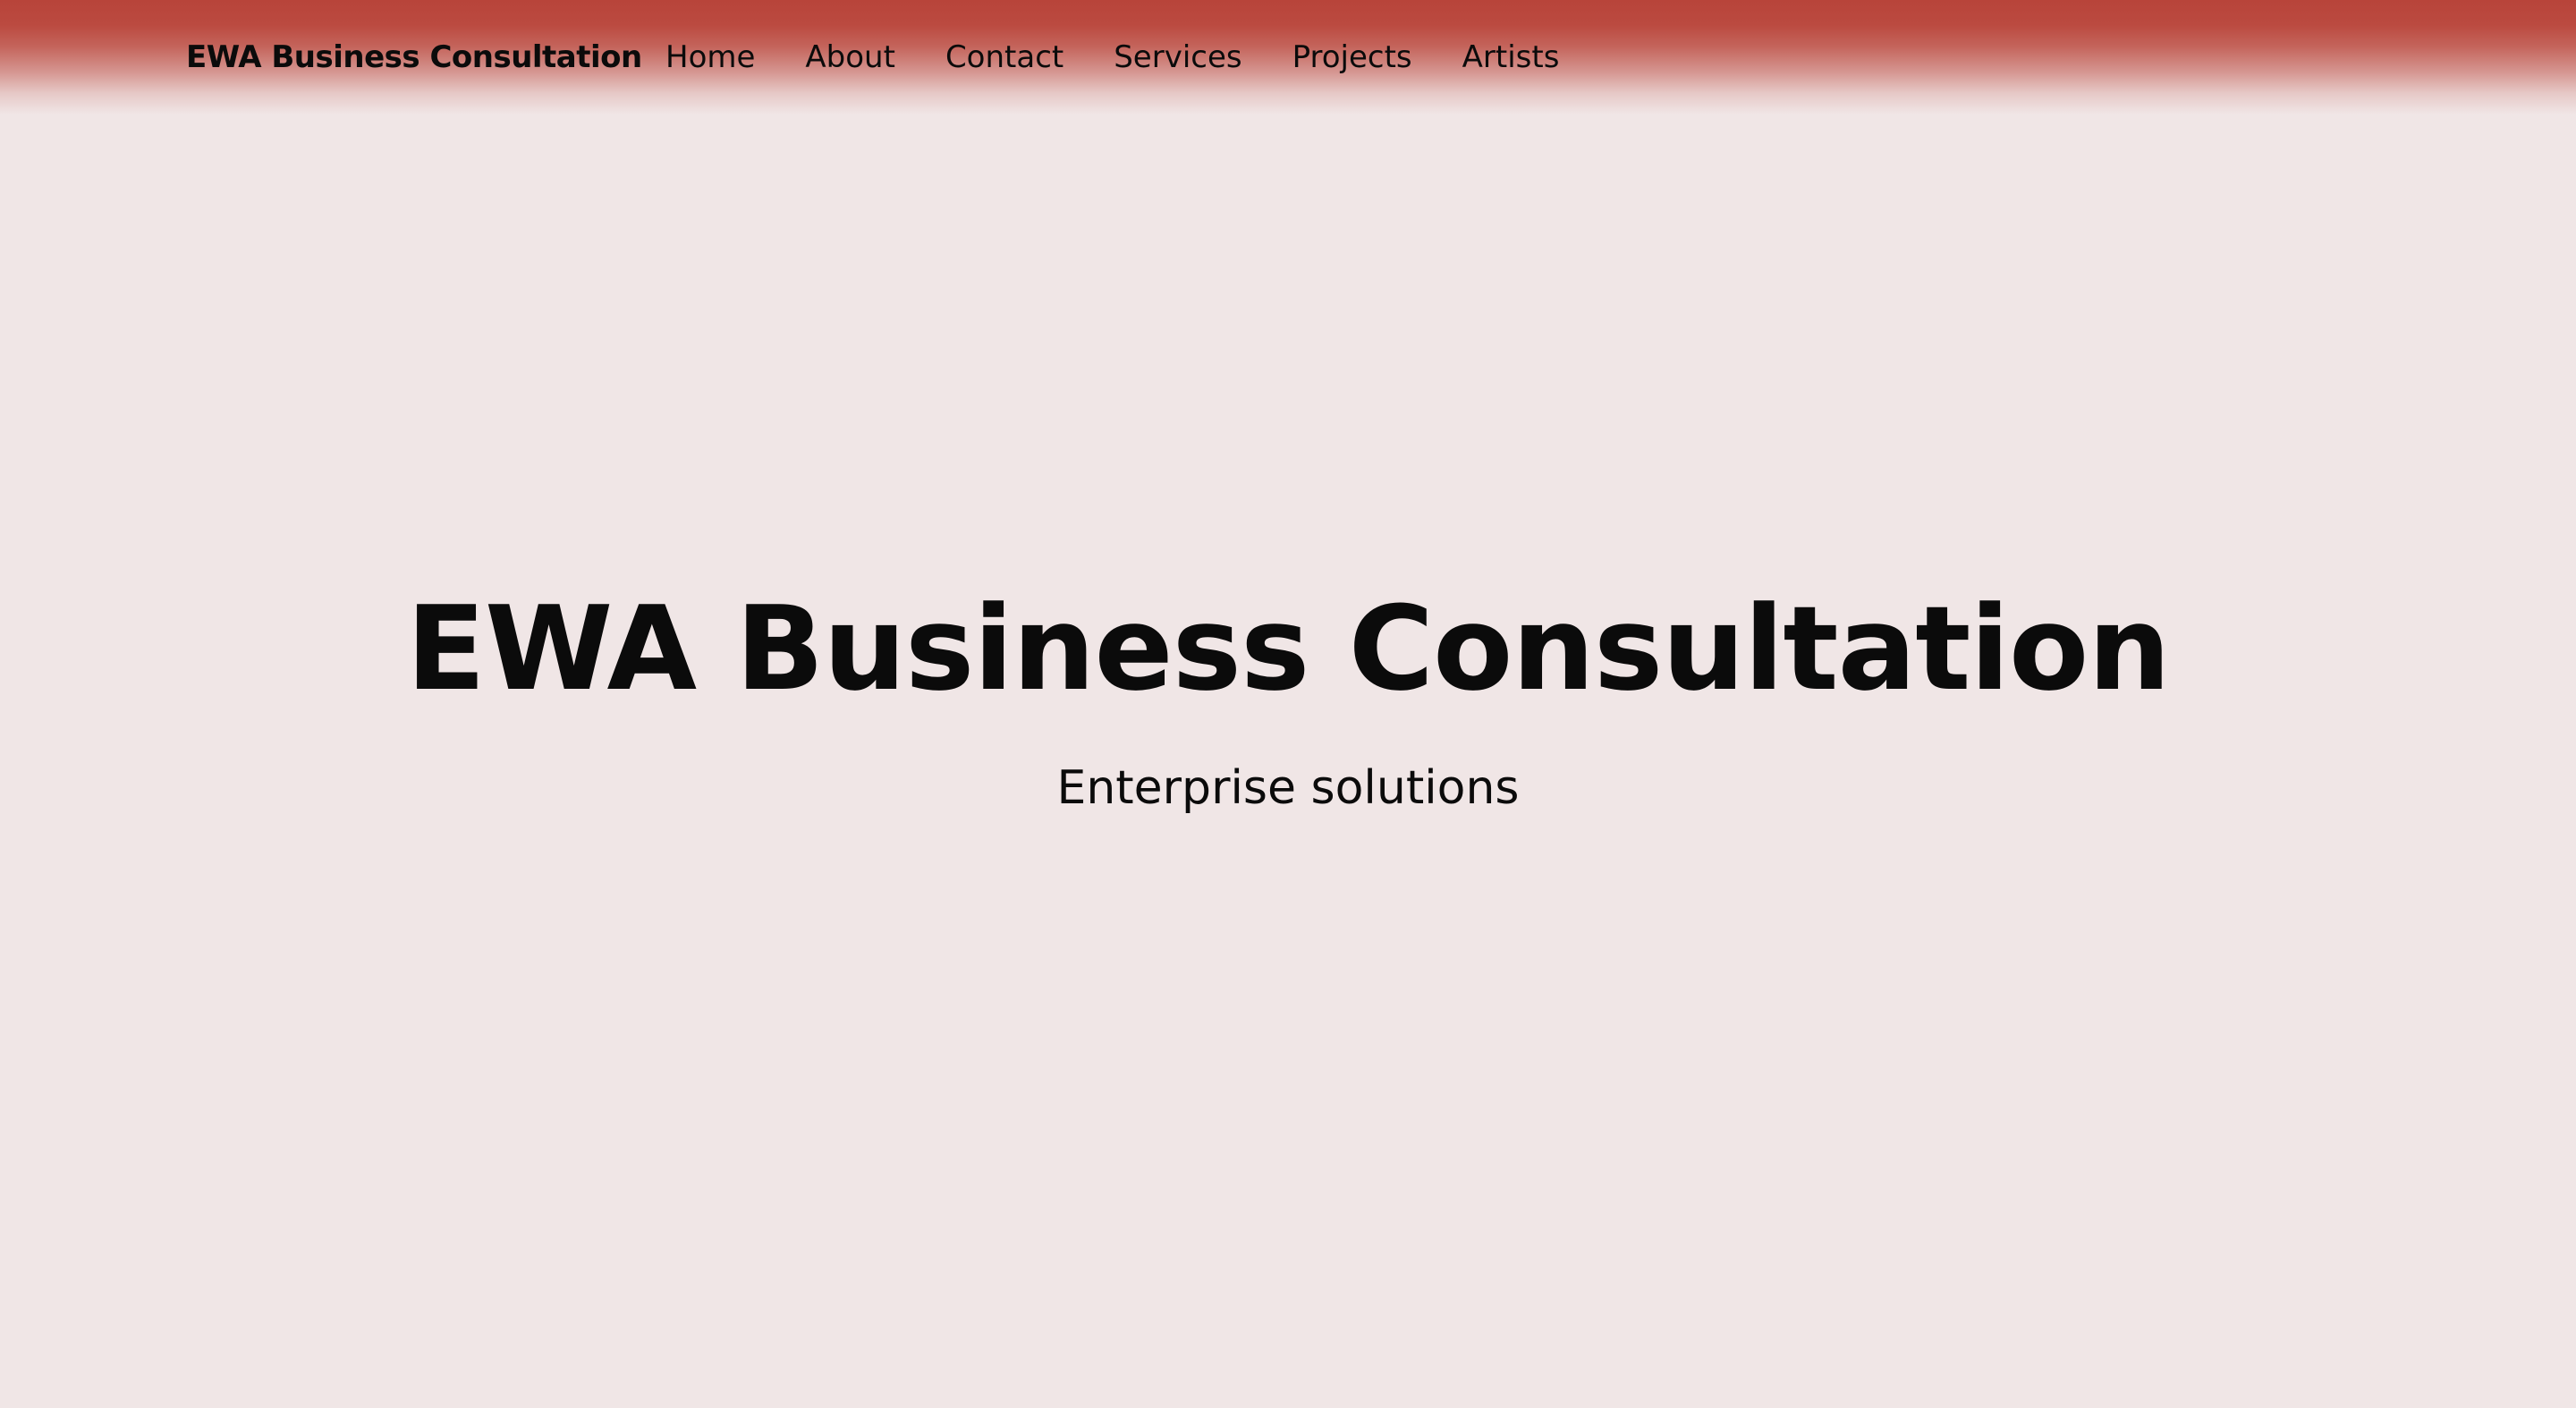 The width and height of the screenshot is (2576, 1408). I want to click on nav-services-link: Services, so click(1177, 57).